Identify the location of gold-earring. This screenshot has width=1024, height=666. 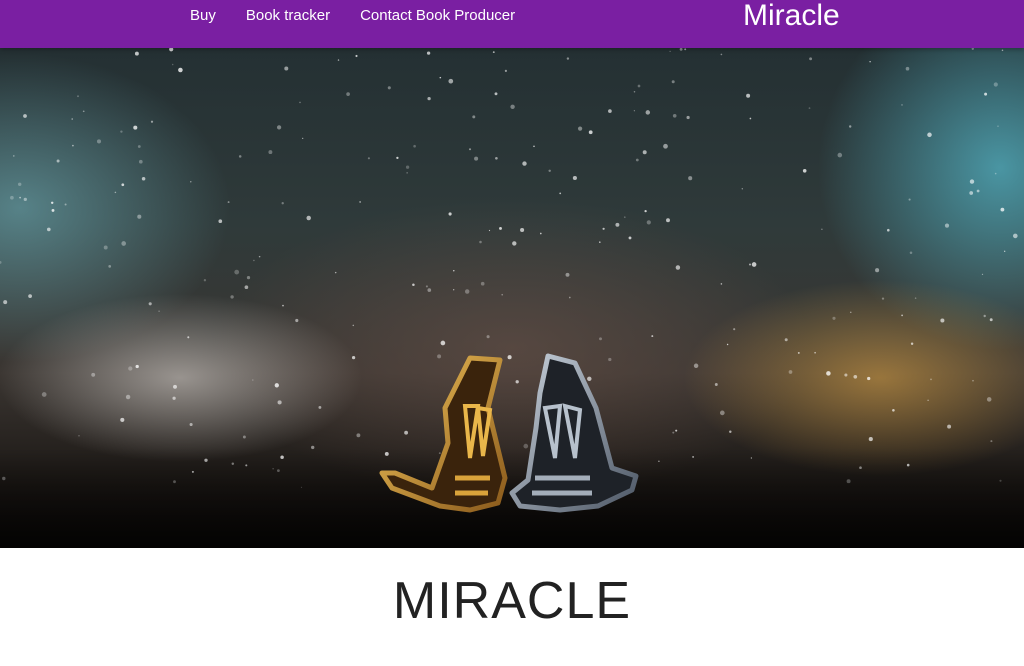
(443, 434).